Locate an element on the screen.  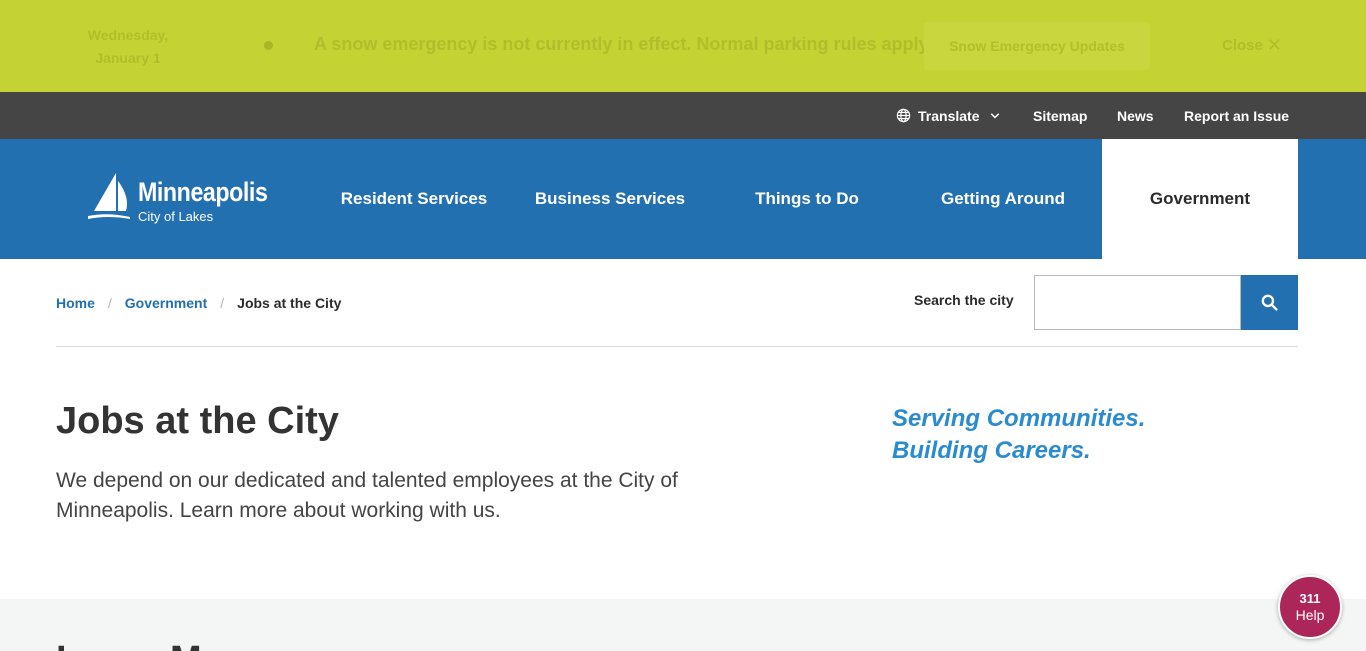
status-dot-icon is located at coordinates (268, 45).